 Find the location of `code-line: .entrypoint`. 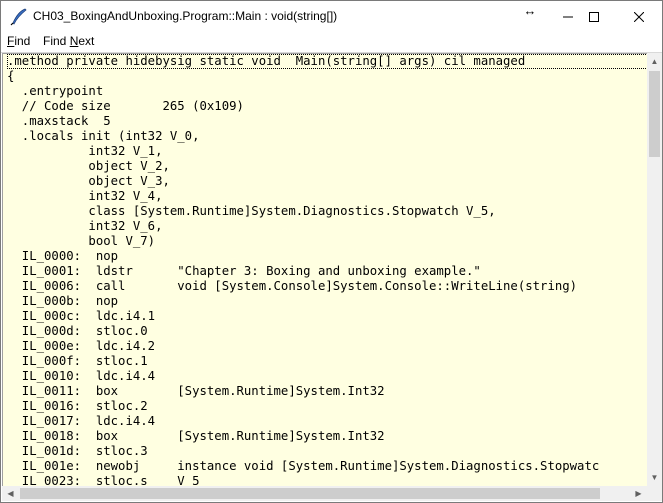

code-line: .entrypoint is located at coordinates (55, 91).